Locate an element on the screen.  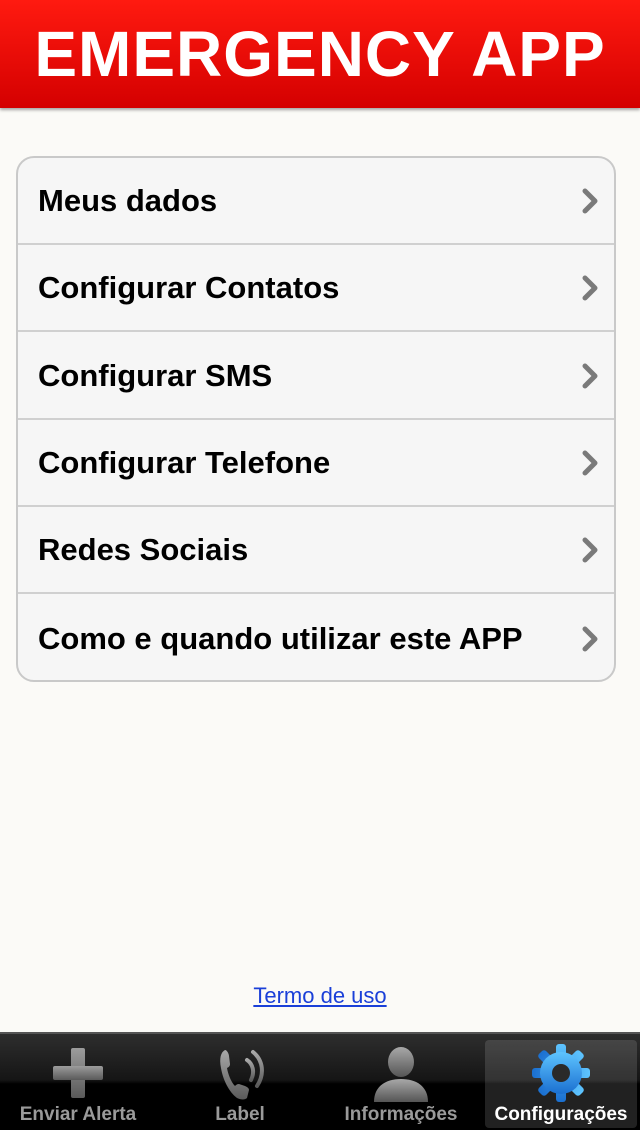
terms-container: Termo de uso is located at coordinates (320, 996).